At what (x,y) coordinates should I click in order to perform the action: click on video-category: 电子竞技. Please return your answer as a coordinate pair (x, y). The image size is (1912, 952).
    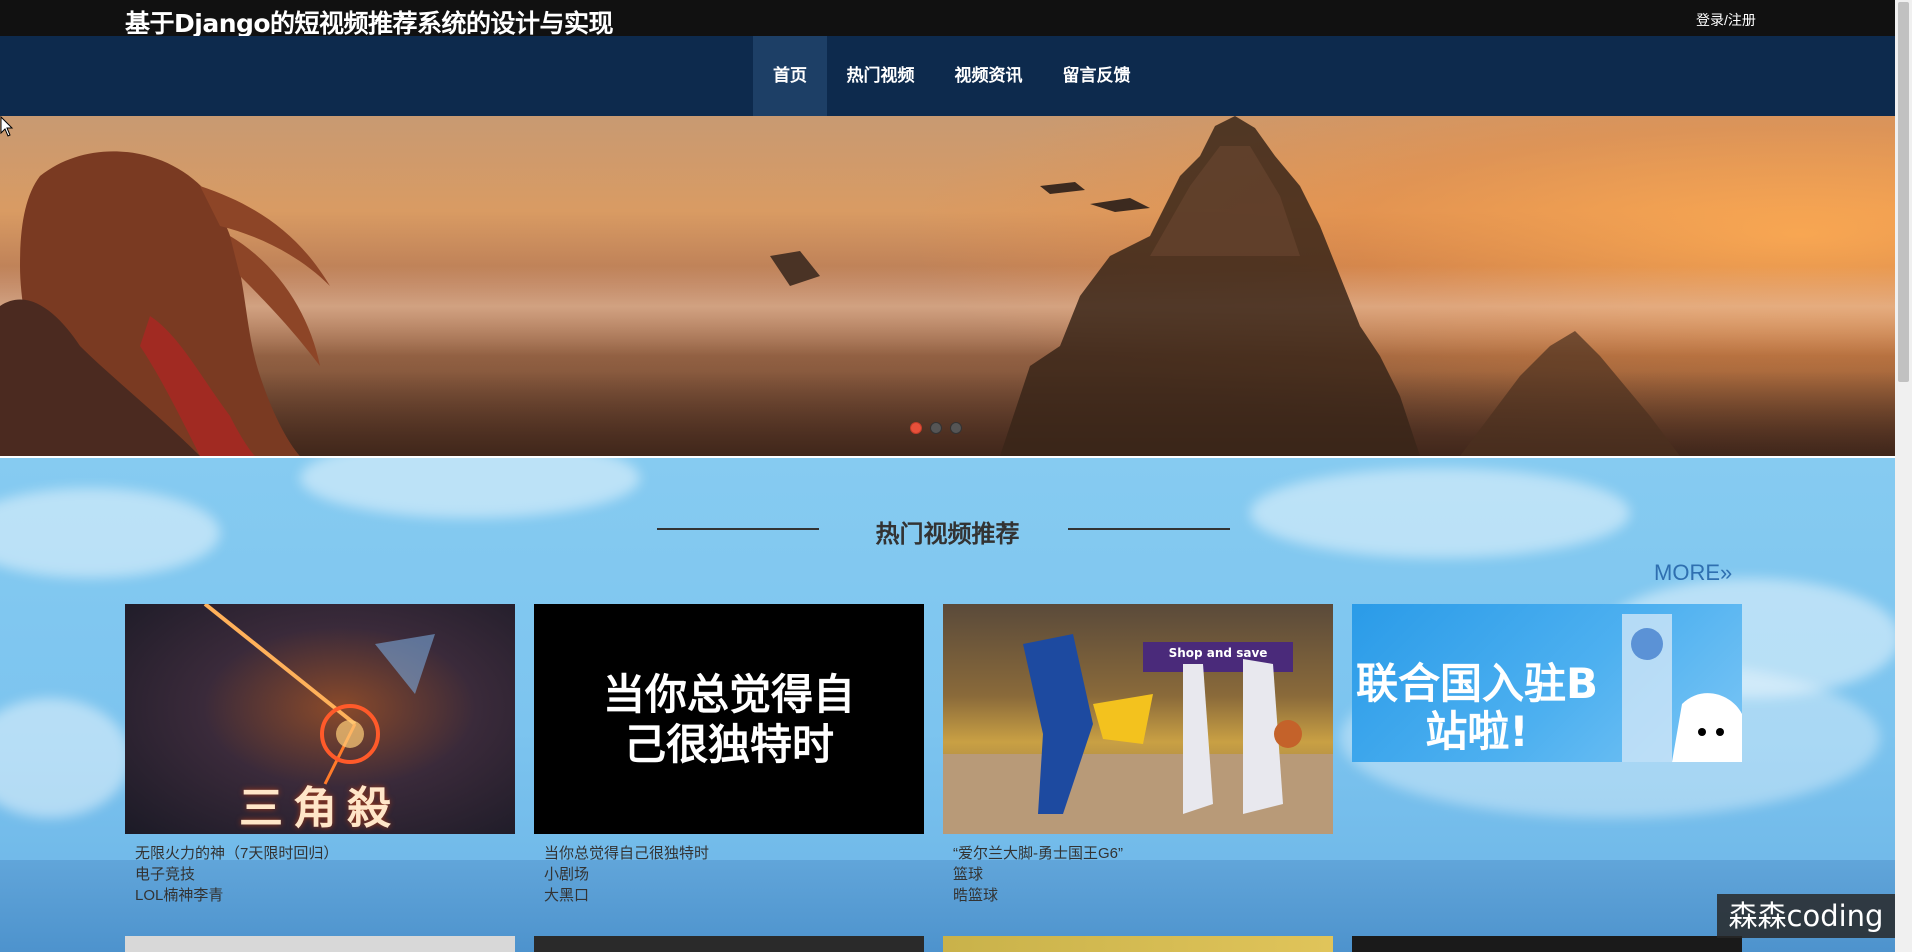
    Looking at the image, I should click on (165, 874).